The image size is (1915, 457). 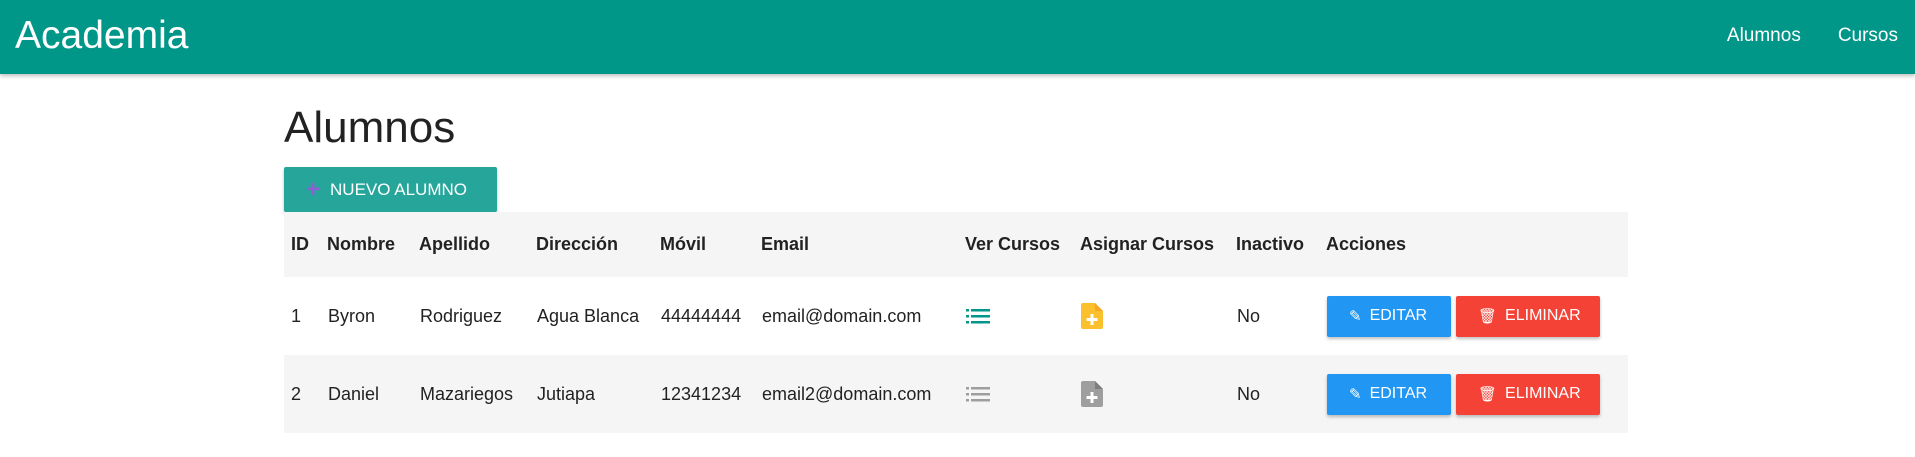 What do you see at coordinates (1013, 244) in the screenshot?
I see `header-ver-cursos: Ver Cursos` at bounding box center [1013, 244].